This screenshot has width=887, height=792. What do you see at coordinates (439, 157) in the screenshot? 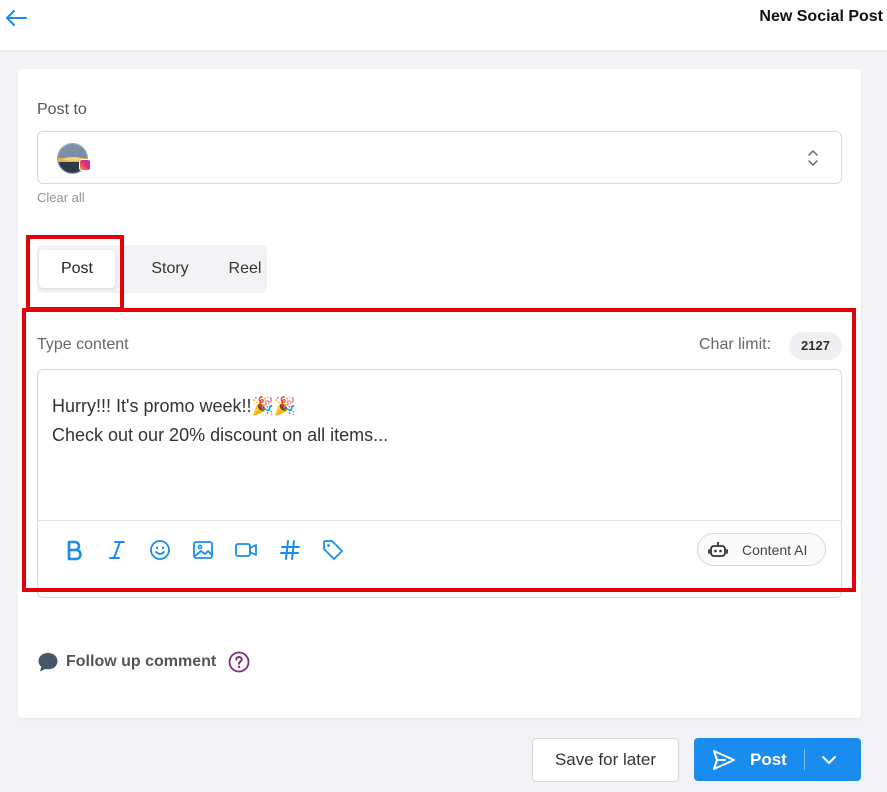
I see `account-selector` at bounding box center [439, 157].